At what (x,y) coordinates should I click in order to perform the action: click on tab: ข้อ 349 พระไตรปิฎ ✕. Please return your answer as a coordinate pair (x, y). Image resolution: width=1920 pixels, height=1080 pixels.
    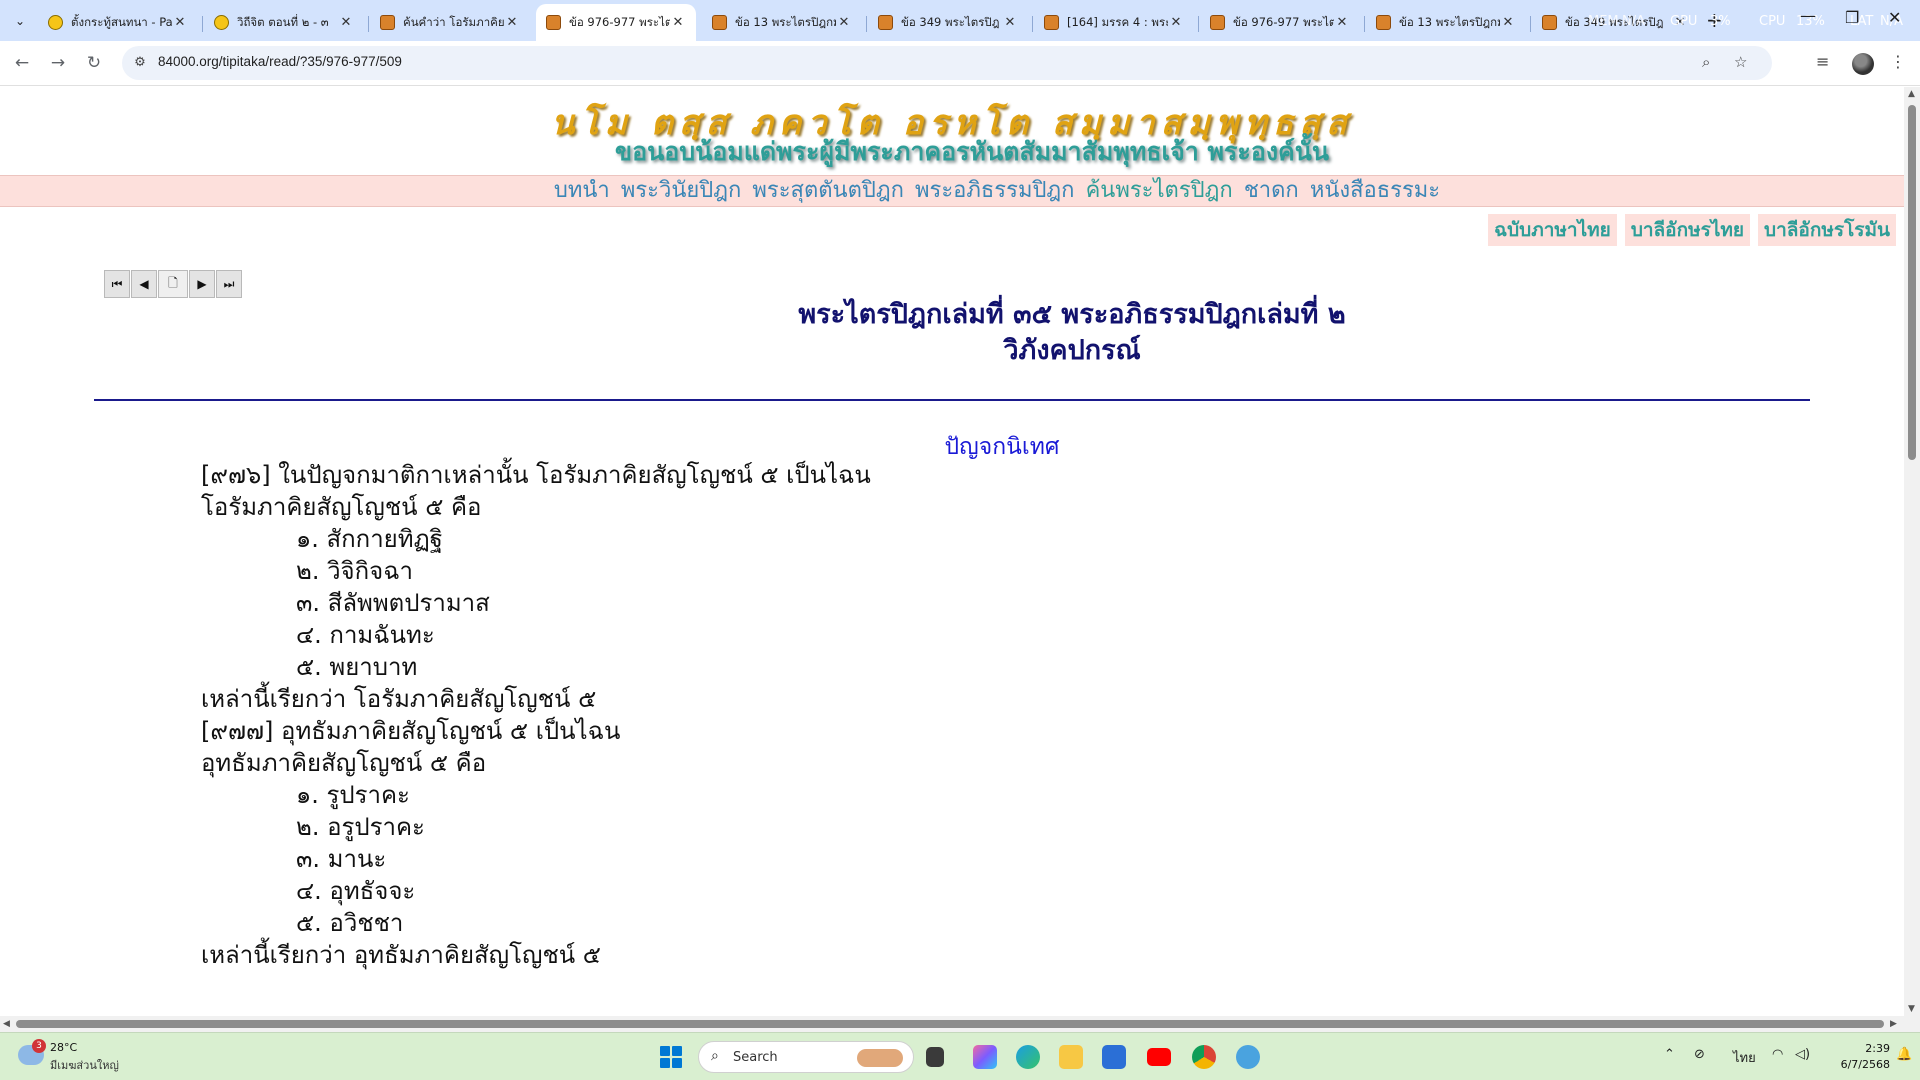
    Looking at the image, I should click on (948, 22).